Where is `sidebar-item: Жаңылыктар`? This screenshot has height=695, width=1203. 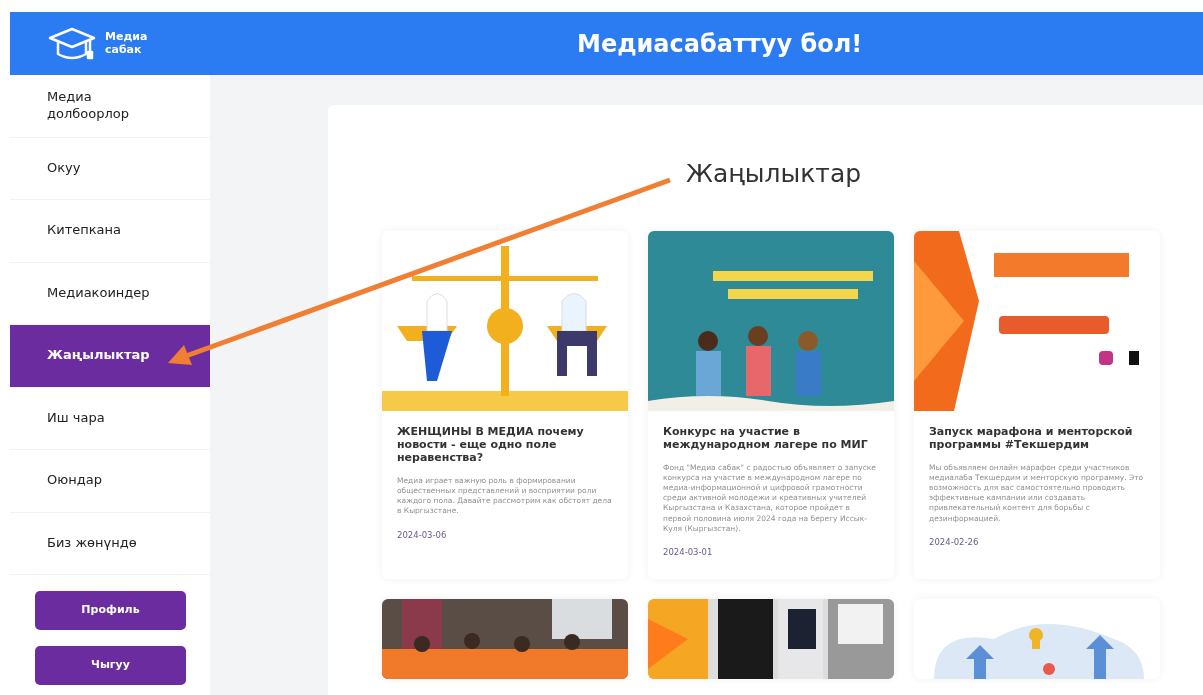 sidebar-item: Жаңылыктар is located at coordinates (110, 356).